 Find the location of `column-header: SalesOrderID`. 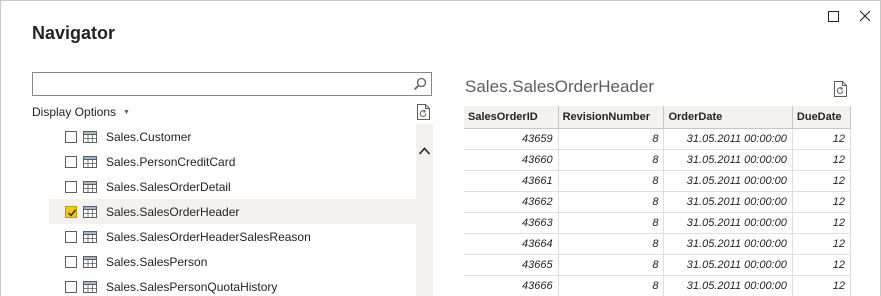

column-header: SalesOrderID is located at coordinates (511, 117).